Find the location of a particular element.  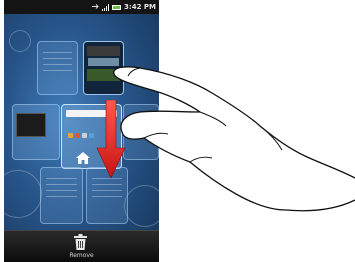

home-panel-row1-col1 is located at coordinates (57, 68).